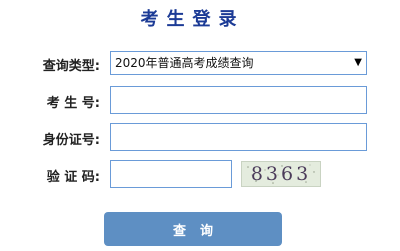 The height and width of the screenshot is (251, 400). Describe the element at coordinates (184, 63) in the screenshot. I see `query-type-selected-value: 2020年普通高考成绩查询` at that location.